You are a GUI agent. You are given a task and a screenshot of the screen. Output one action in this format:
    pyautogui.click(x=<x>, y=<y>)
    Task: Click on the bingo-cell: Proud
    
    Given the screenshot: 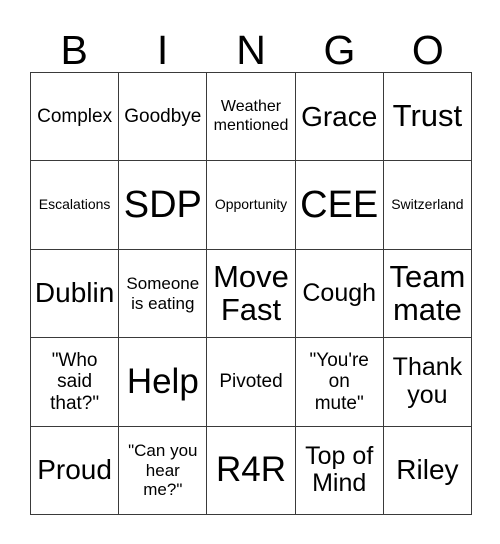 What is the action you would take?
    pyautogui.click(x=75, y=471)
    